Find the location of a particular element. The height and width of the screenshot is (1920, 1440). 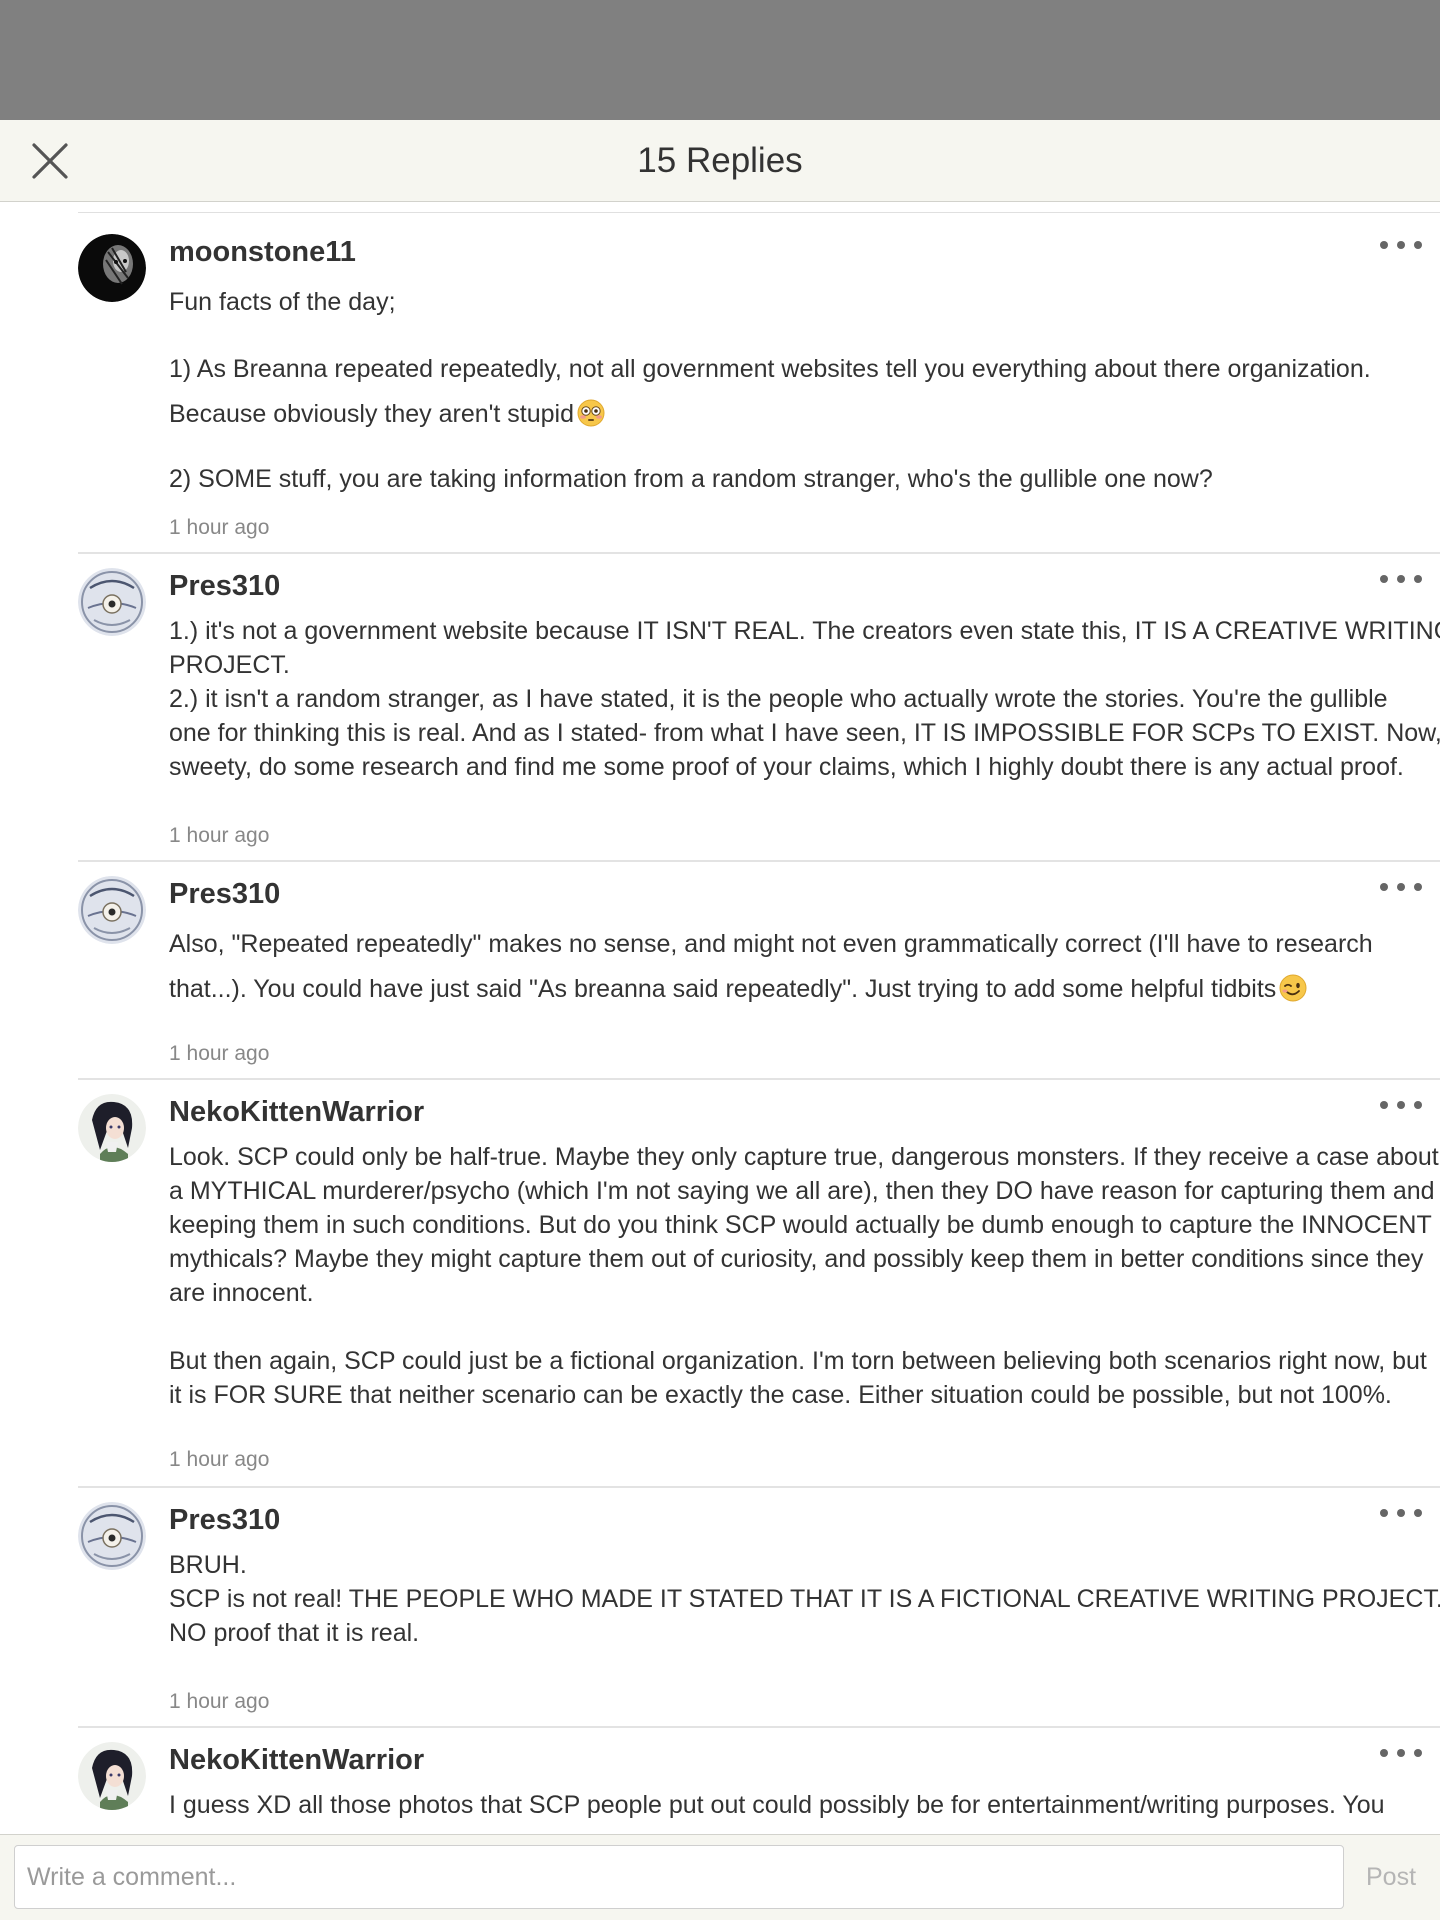

flushed-face-emoji-icon is located at coordinates (591, 412).